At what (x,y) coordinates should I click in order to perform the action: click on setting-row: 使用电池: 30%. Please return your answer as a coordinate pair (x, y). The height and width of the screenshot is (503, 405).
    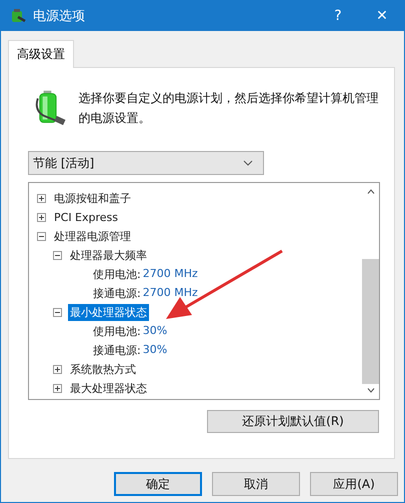
    Looking at the image, I should click on (130, 331).